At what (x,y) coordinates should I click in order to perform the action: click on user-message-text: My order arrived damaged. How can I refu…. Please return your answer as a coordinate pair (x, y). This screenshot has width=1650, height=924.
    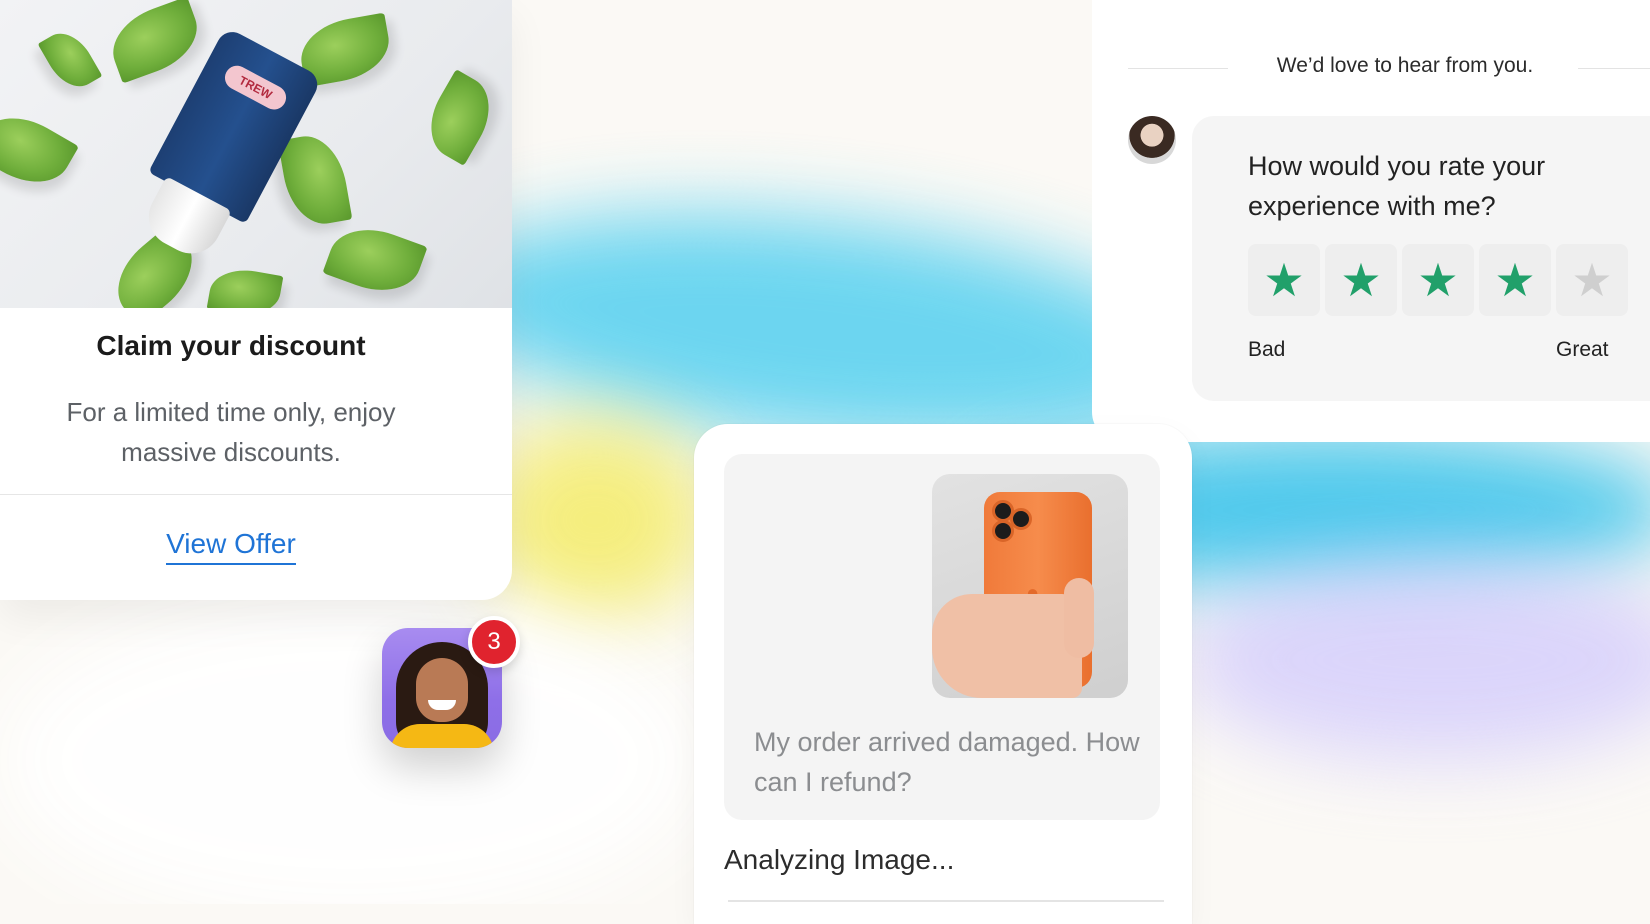
    Looking at the image, I should click on (947, 762).